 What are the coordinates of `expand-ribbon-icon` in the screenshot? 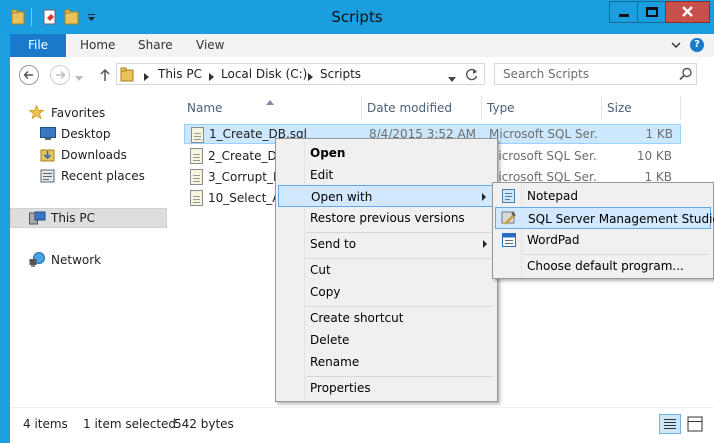 It's located at (676, 45).